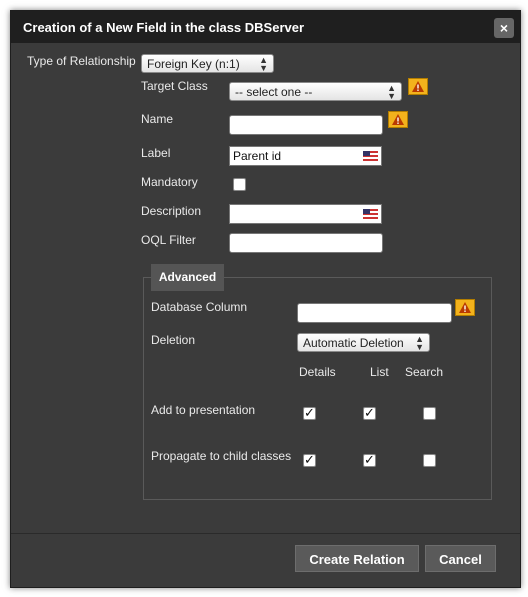  What do you see at coordinates (317, 372) in the screenshot?
I see `column-header-details: Details` at bounding box center [317, 372].